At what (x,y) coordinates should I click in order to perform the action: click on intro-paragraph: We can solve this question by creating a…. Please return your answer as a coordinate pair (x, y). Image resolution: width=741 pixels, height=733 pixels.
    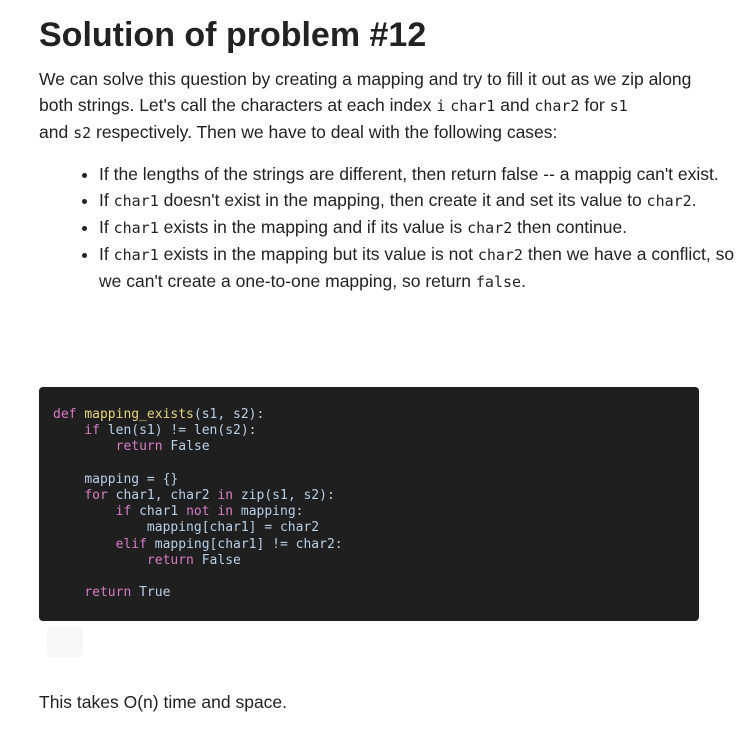
    Looking at the image, I should click on (370, 106).